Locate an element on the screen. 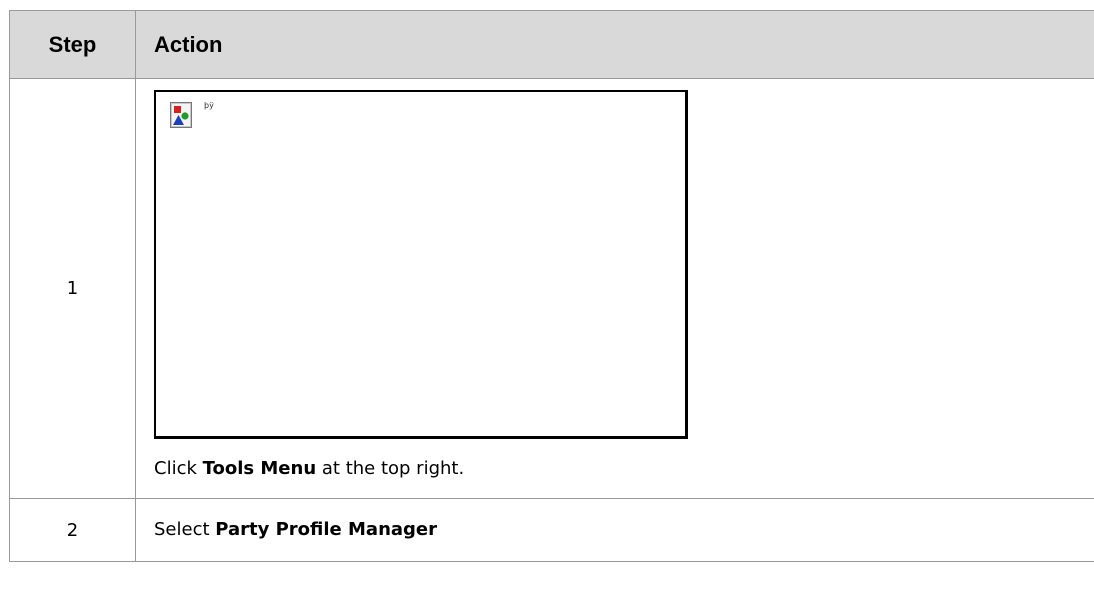  step-number: 2 is located at coordinates (72, 530).